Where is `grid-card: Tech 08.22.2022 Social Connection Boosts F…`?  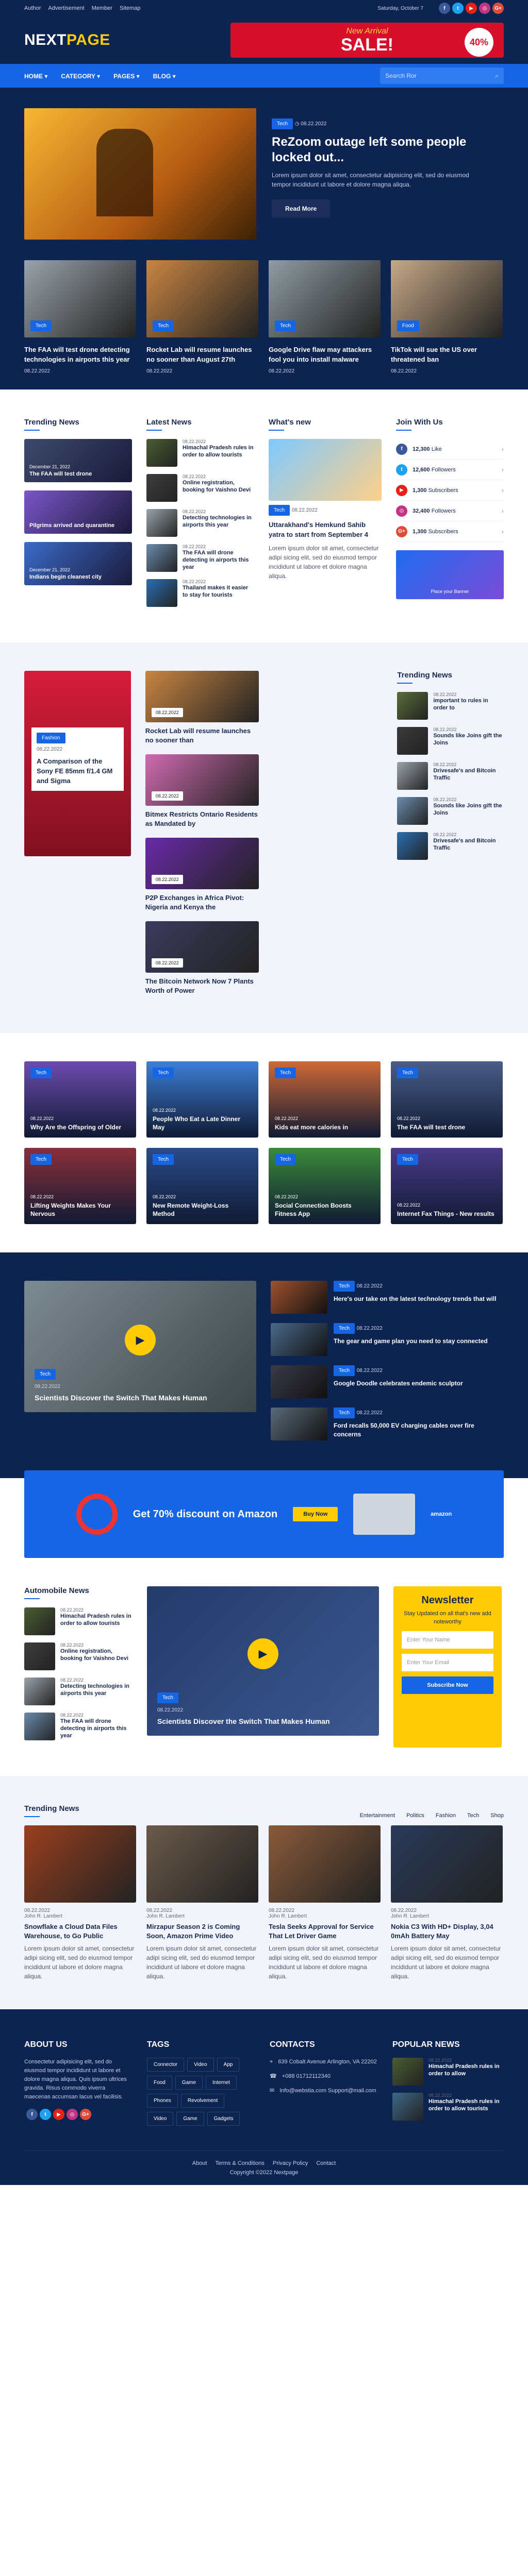
grid-card: Tech 08.22.2022 Social Connection Boosts F… is located at coordinates (325, 1186).